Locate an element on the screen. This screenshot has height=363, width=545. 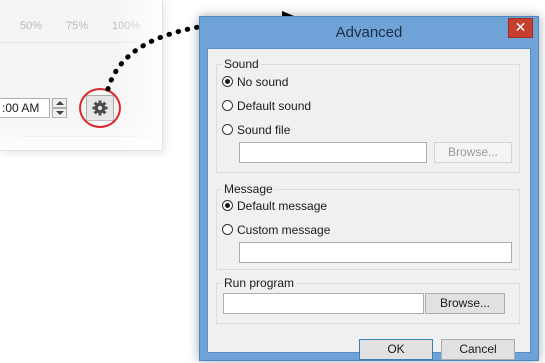
radio-label: No sound is located at coordinates (263, 82).